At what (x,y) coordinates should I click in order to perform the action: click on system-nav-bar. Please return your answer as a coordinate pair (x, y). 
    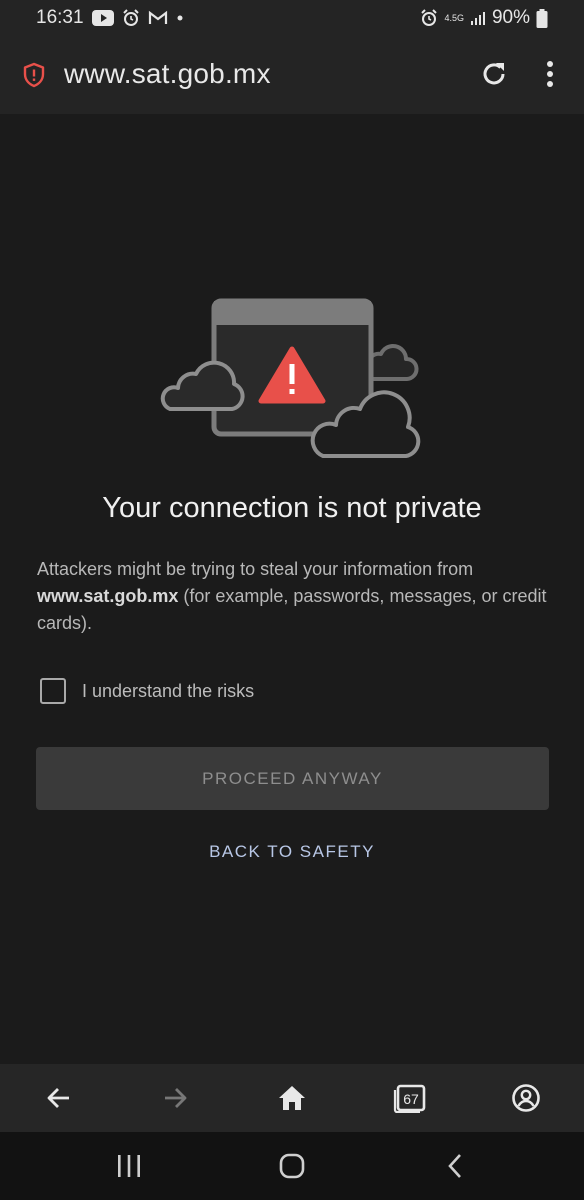
    Looking at the image, I should click on (292, 1166).